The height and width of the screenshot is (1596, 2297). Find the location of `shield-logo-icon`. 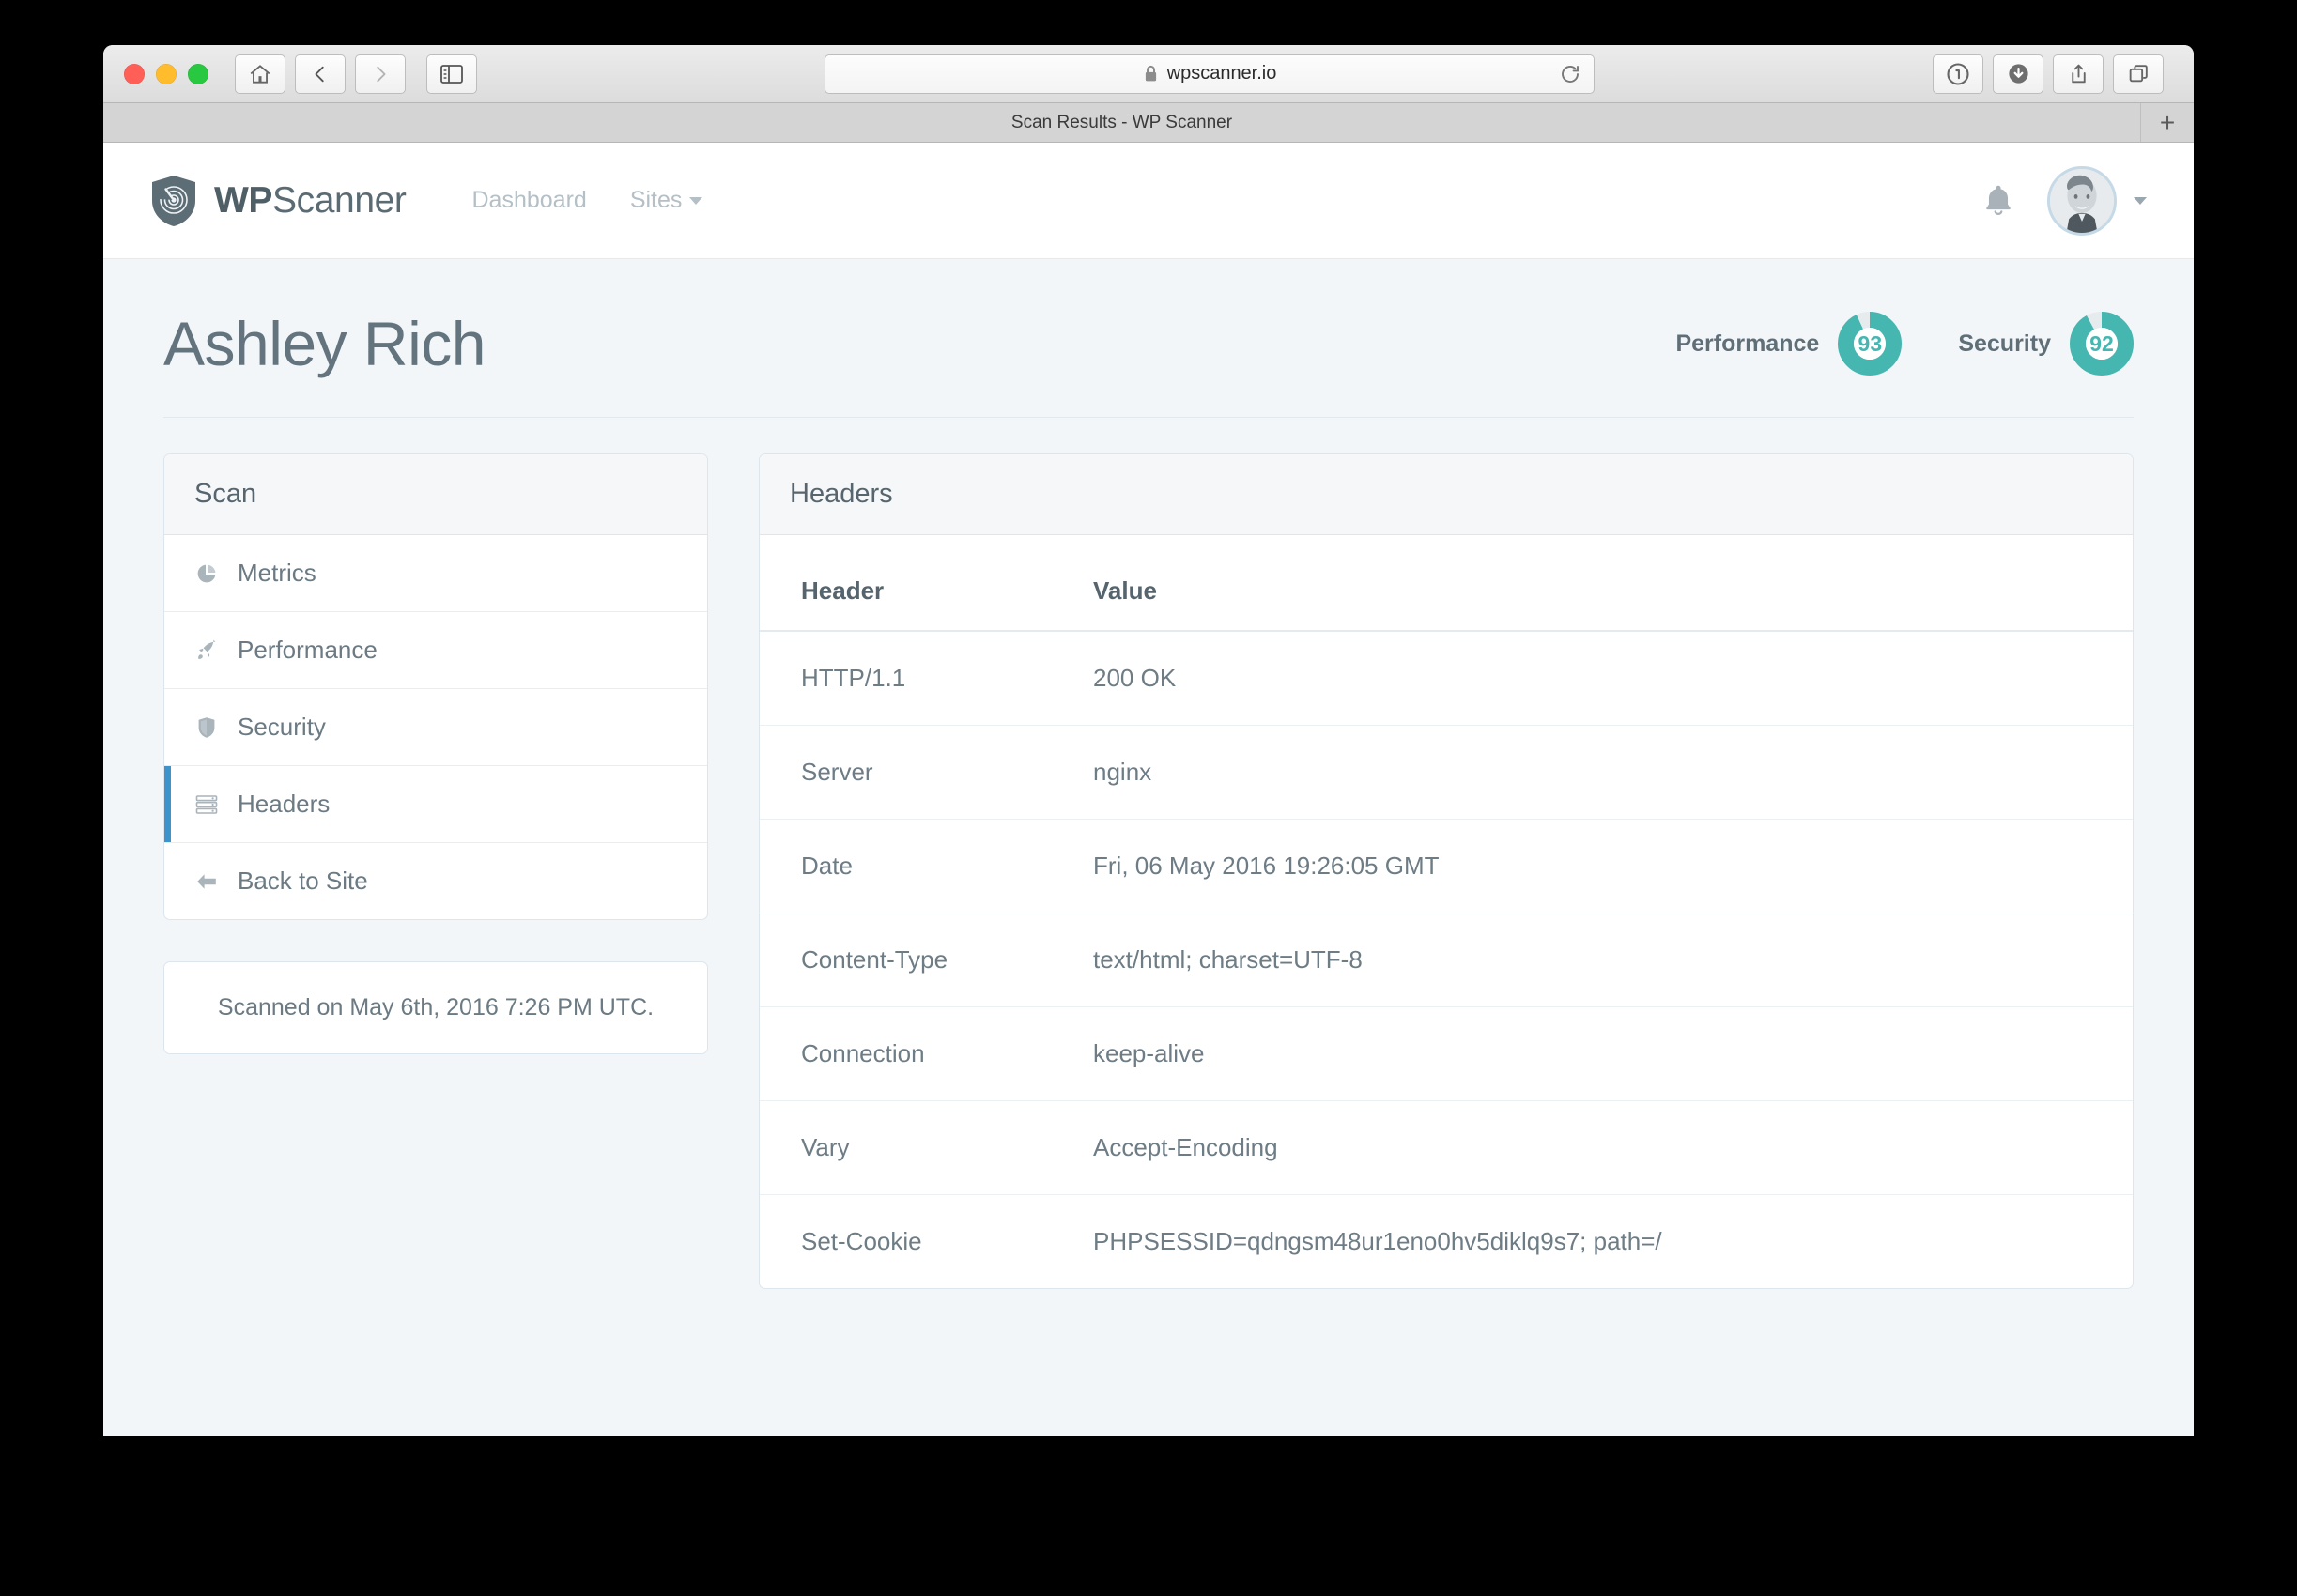

shield-logo-icon is located at coordinates (173, 201).